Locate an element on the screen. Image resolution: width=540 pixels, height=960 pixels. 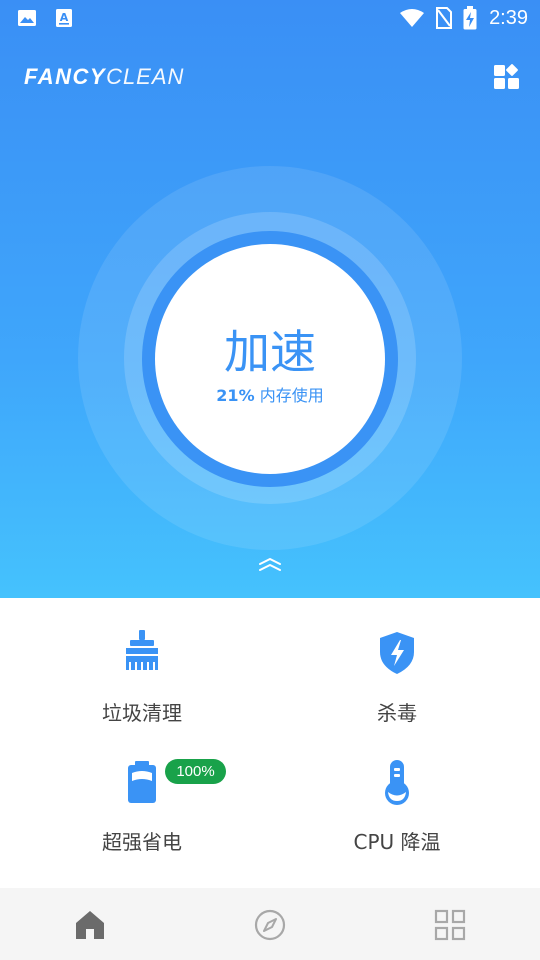
cpu-cooling-button: CPU 降温 is located at coordinates (397, 814).